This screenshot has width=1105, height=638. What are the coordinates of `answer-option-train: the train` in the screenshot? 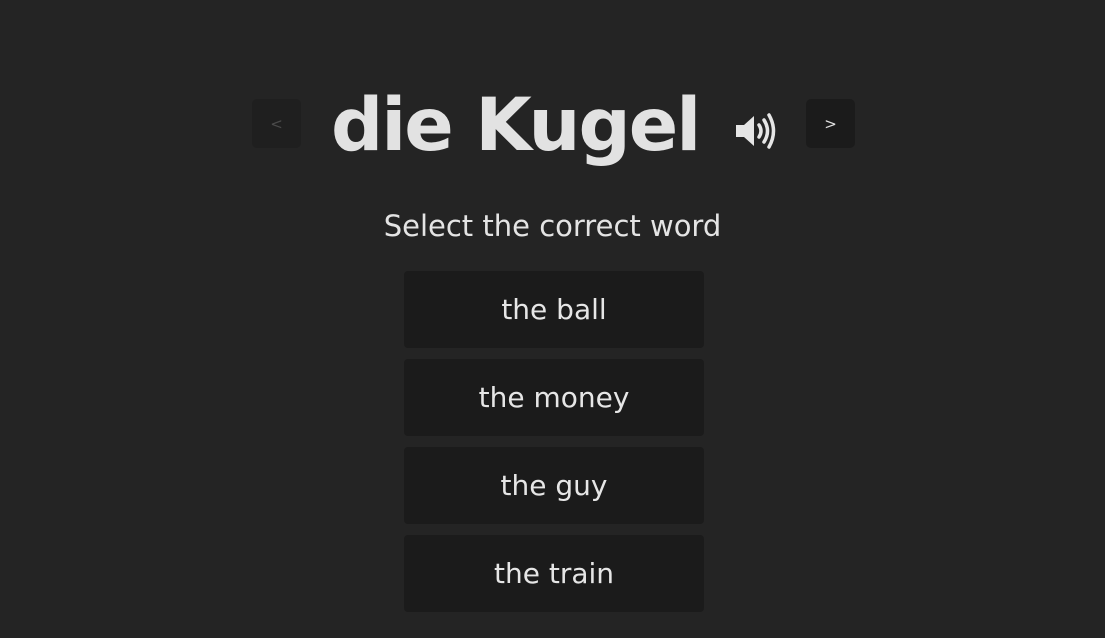 It's located at (554, 573).